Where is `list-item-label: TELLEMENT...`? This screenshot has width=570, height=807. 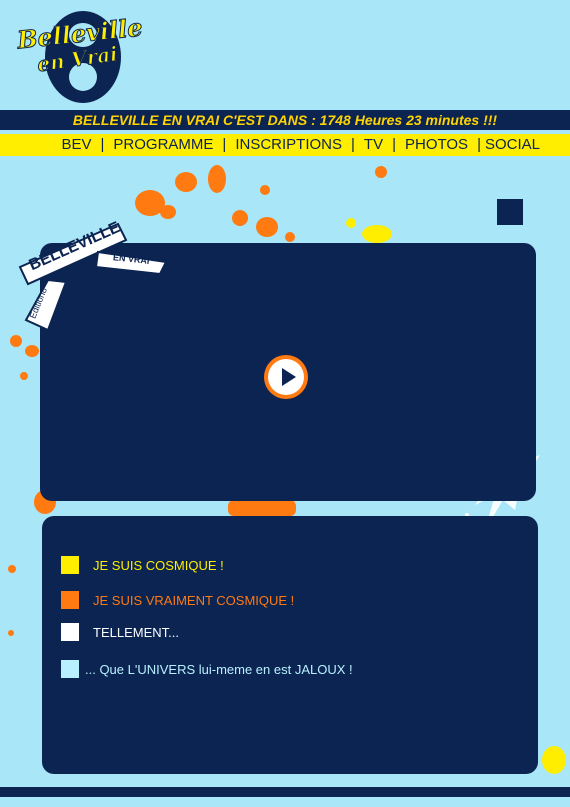
list-item-label: TELLEMENT... is located at coordinates (136, 632).